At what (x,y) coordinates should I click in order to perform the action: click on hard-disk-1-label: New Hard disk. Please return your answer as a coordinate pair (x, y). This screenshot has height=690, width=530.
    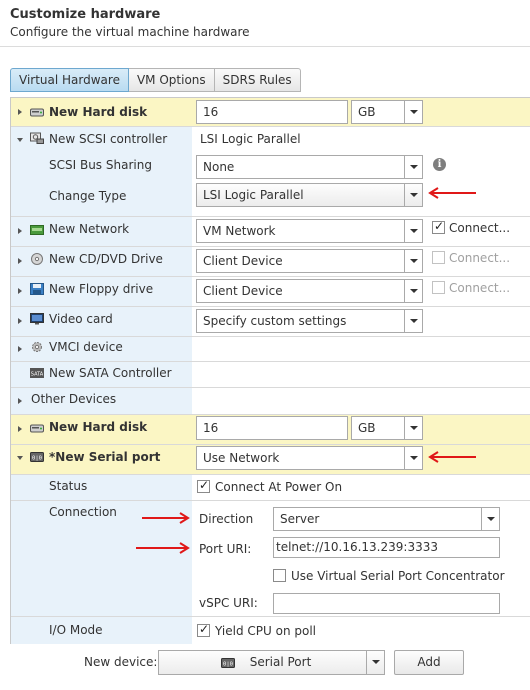
    Looking at the image, I should click on (98, 112).